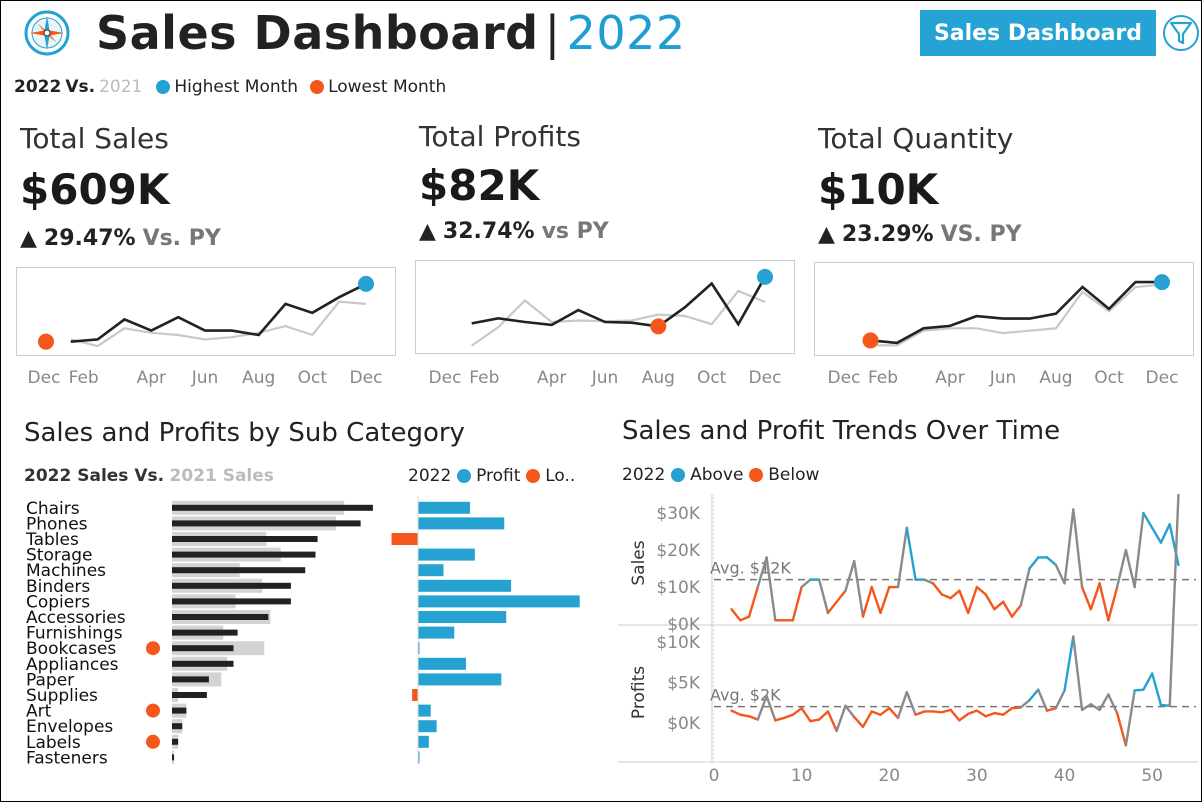 The image size is (1204, 804). I want to click on x-tick-label: 50, so click(1152, 776).